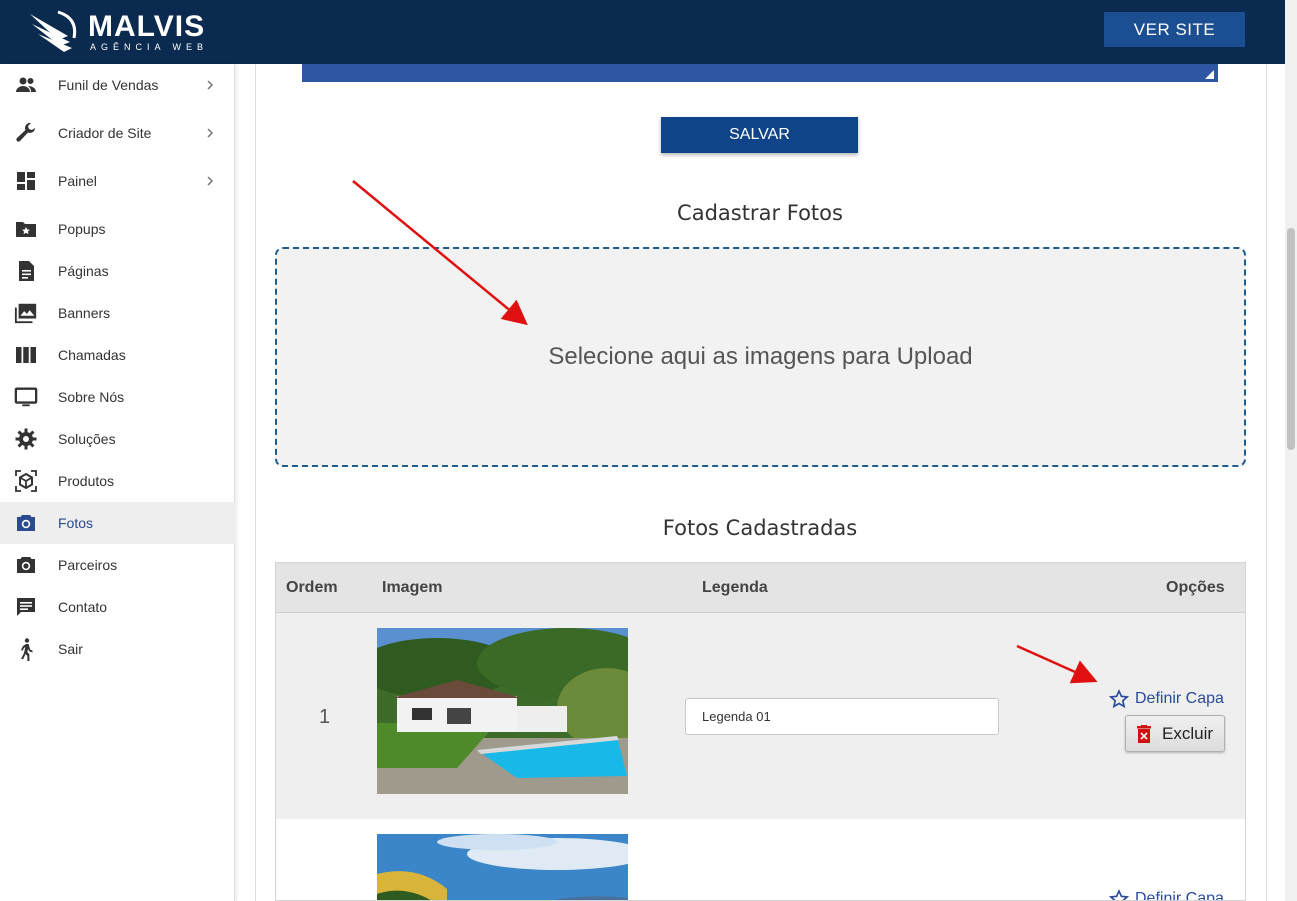 This screenshot has width=1297, height=901. Describe the element at coordinates (26, 355) in the screenshot. I see `columns-icon` at that location.